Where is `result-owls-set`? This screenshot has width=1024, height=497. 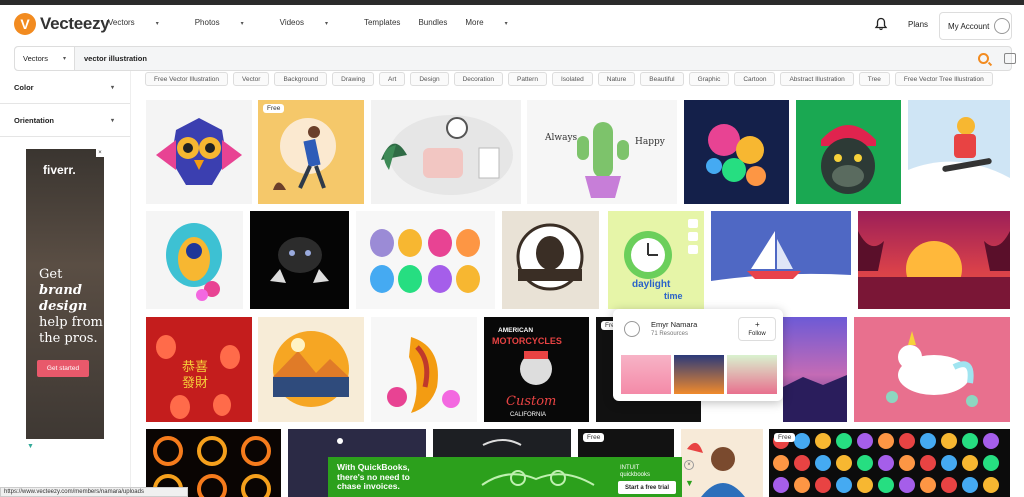 result-owls-set is located at coordinates (425, 260).